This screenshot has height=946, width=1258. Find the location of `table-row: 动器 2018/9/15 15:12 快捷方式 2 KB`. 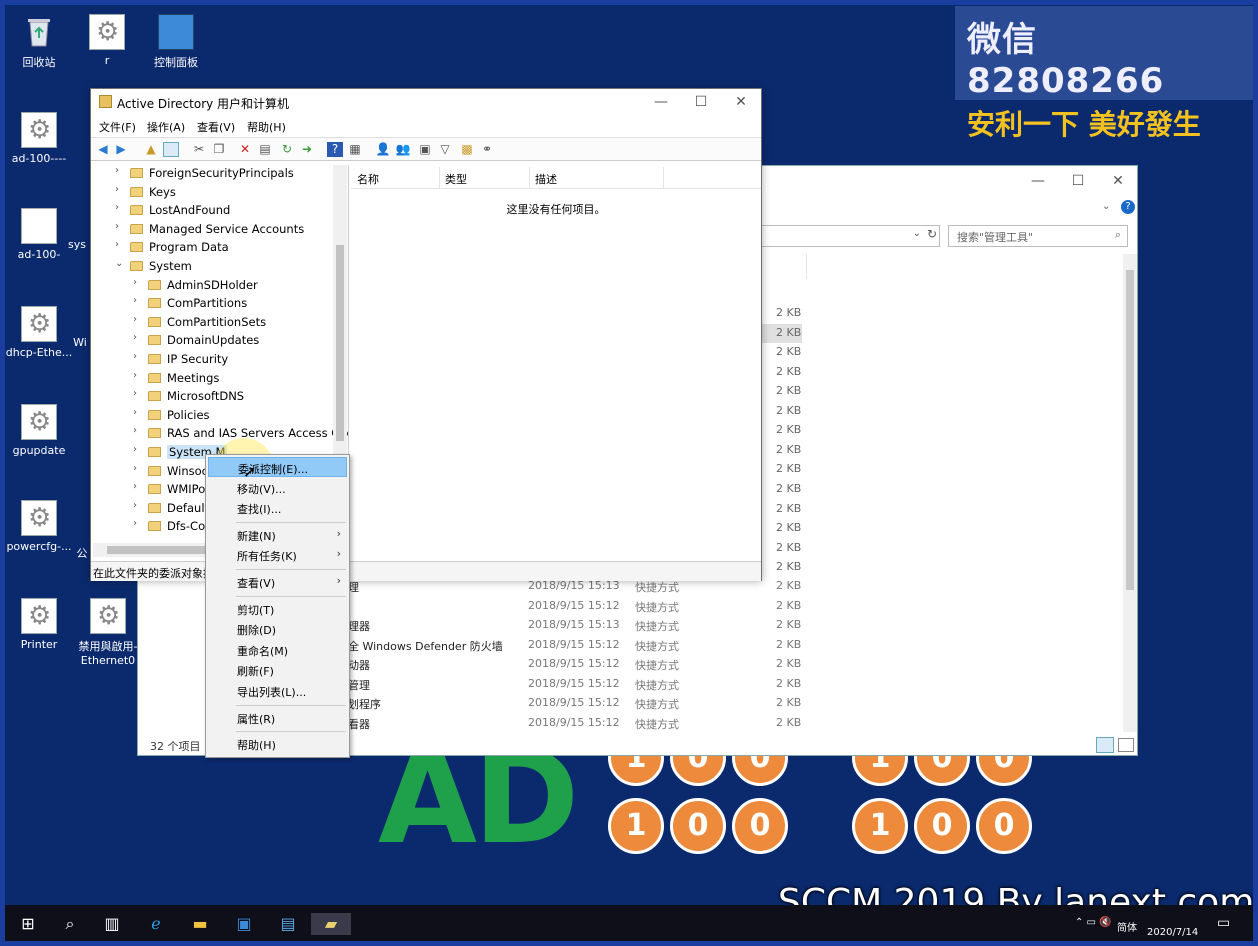

table-row: 动器 2018/9/15 15:12 快捷方式 2 KB is located at coordinates (574, 664).